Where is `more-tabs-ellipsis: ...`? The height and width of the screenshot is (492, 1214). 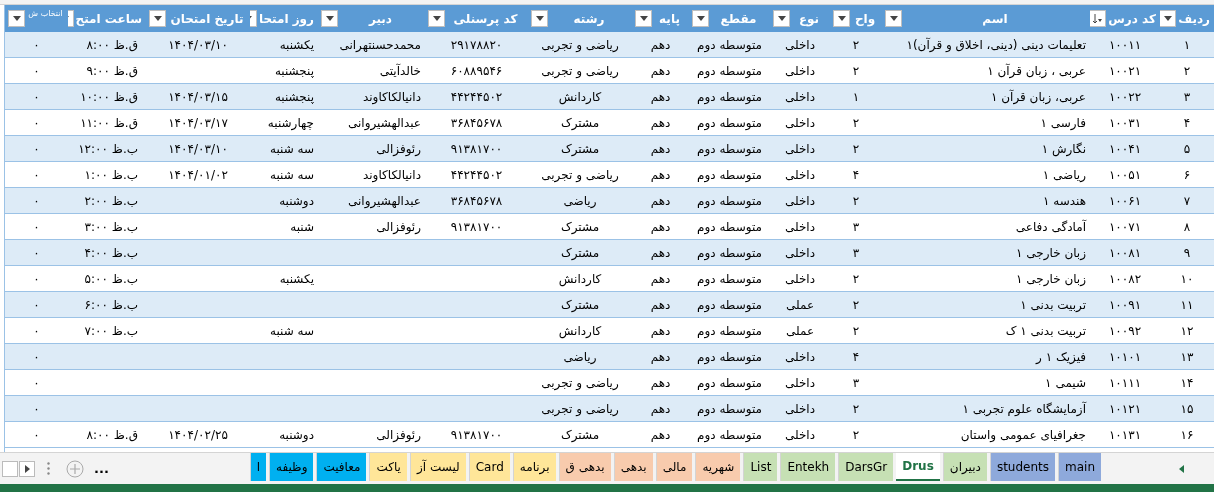
more-tabs-ellipsis: ... is located at coordinates (101, 468).